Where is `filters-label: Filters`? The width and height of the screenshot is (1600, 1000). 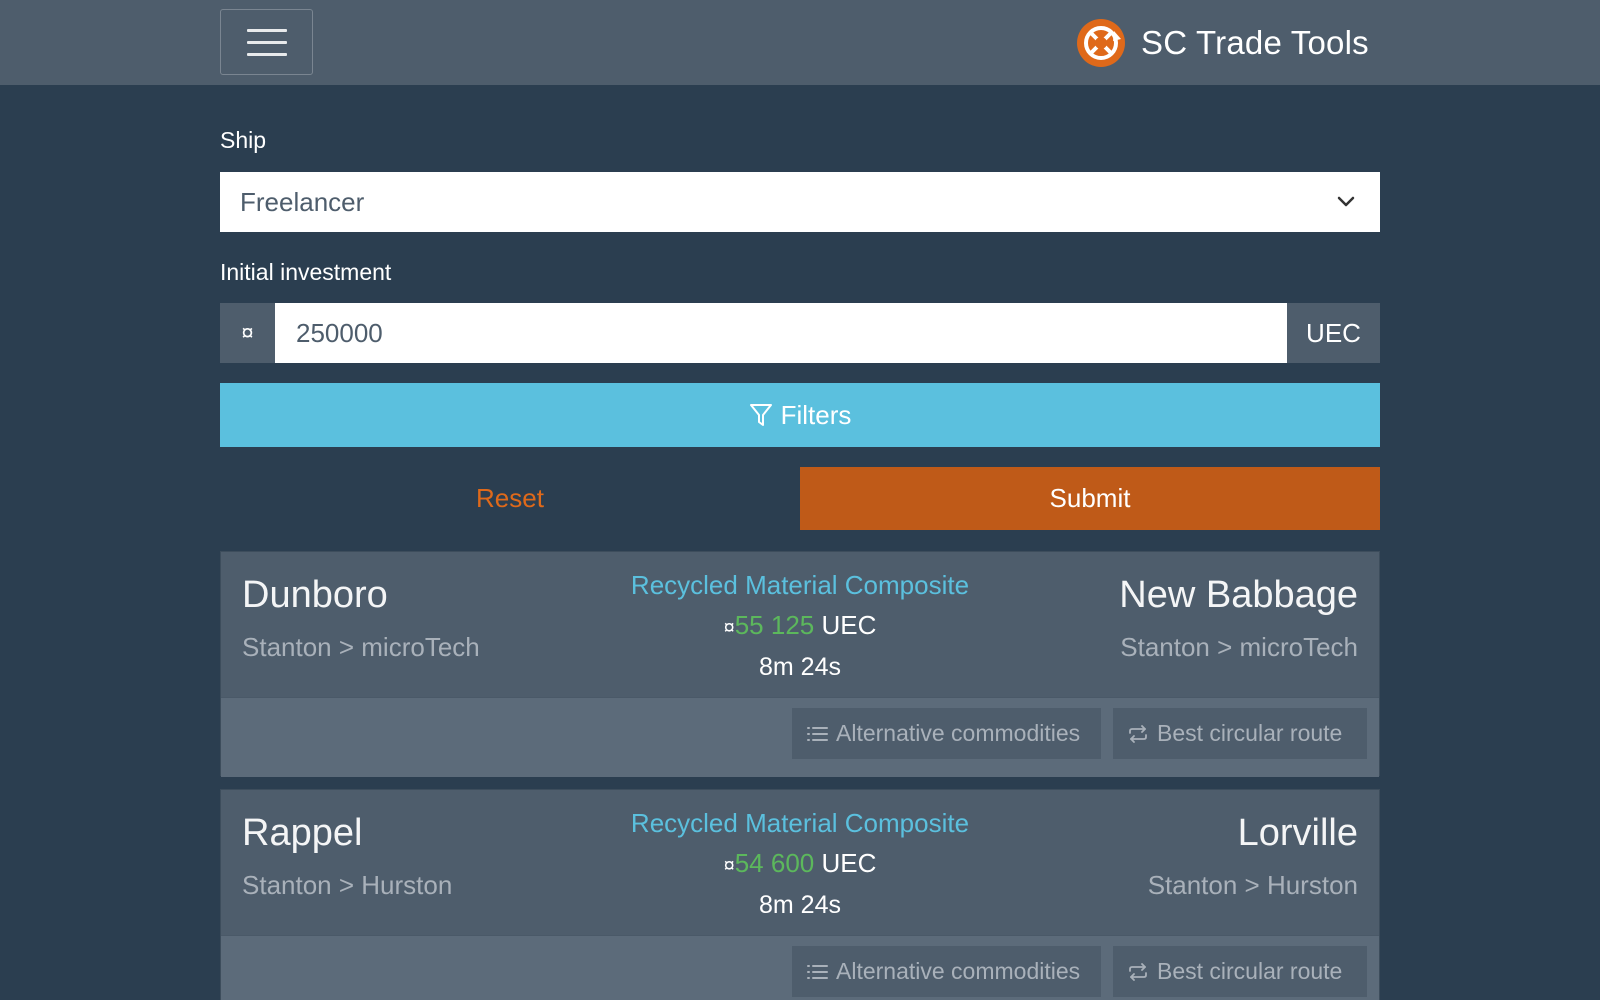 filters-label: Filters is located at coordinates (816, 414).